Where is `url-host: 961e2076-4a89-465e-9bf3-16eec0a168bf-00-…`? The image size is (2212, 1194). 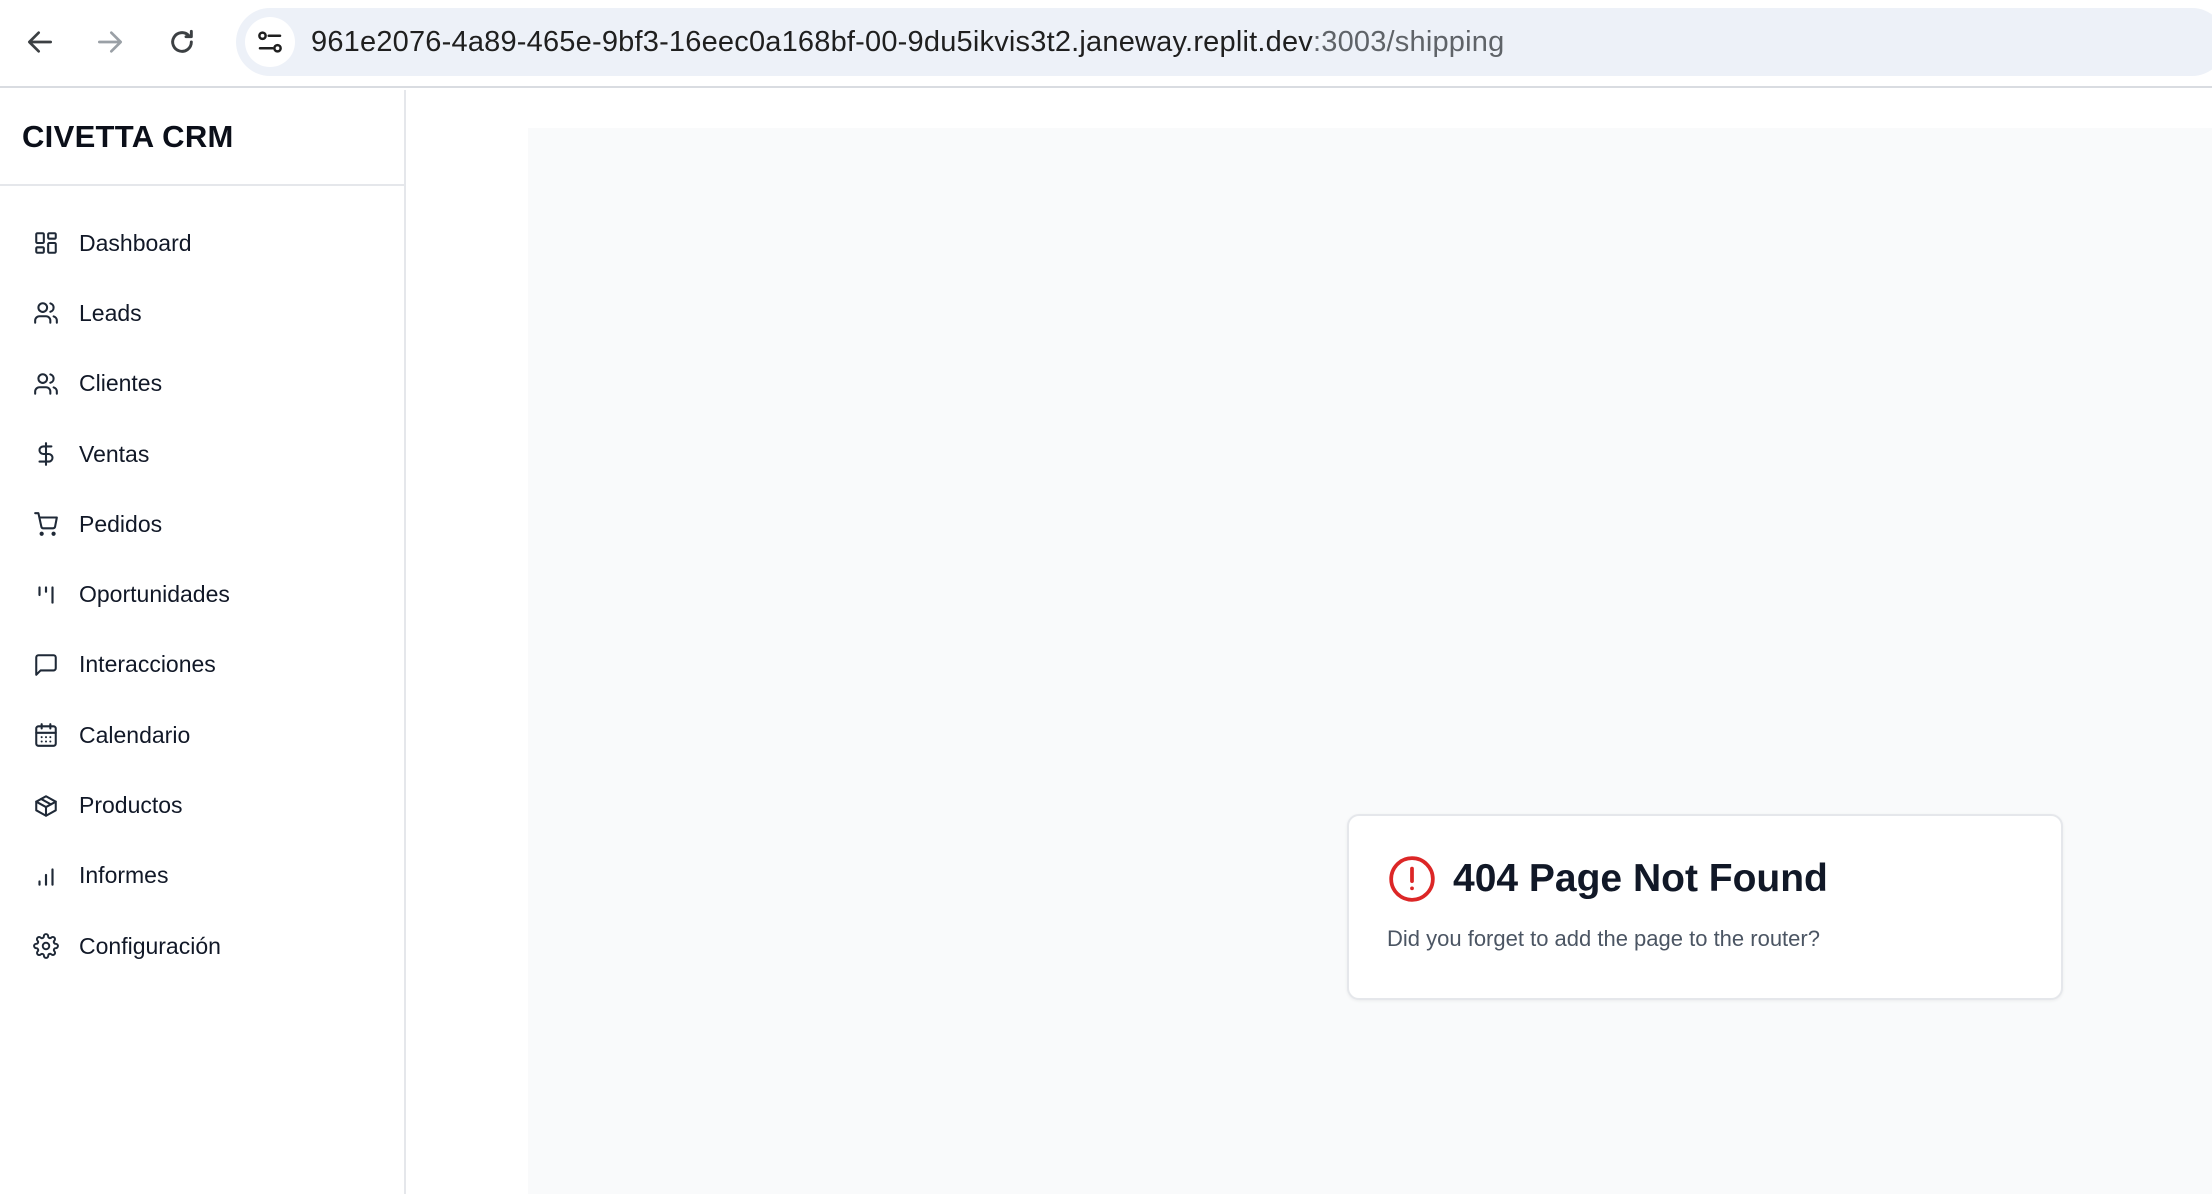 url-host: 961e2076-4a89-465e-9bf3-16eec0a168bf-00-… is located at coordinates (812, 41).